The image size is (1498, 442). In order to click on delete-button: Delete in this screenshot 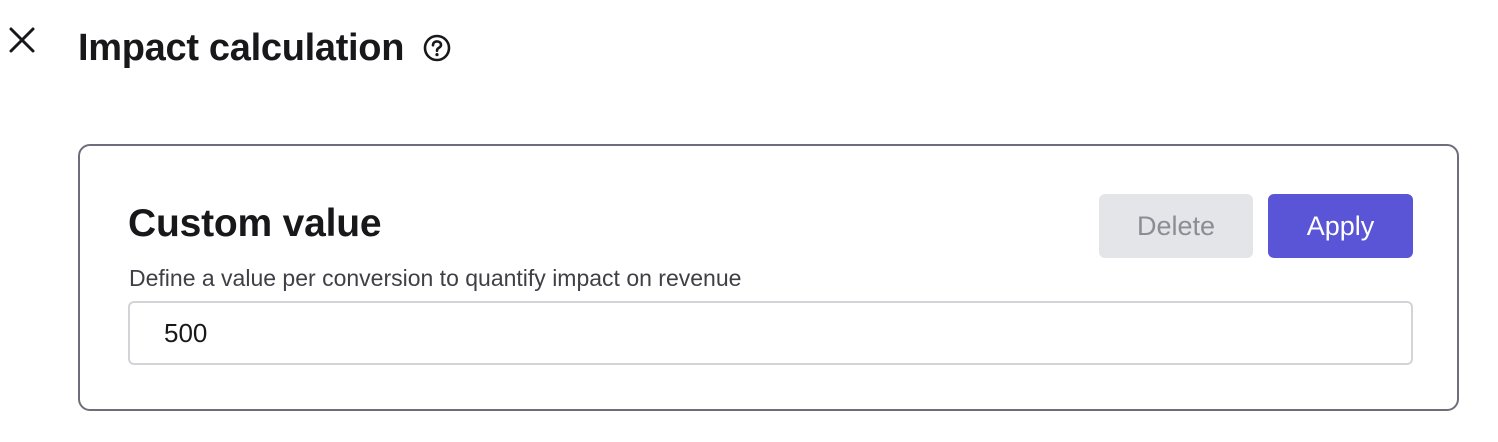, I will do `click(1176, 226)`.